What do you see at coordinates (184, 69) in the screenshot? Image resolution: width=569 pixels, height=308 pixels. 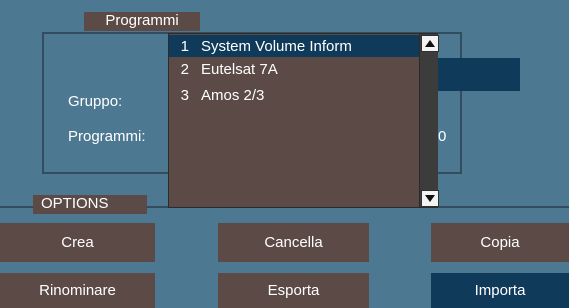 I see `list-item-number: 2` at bounding box center [184, 69].